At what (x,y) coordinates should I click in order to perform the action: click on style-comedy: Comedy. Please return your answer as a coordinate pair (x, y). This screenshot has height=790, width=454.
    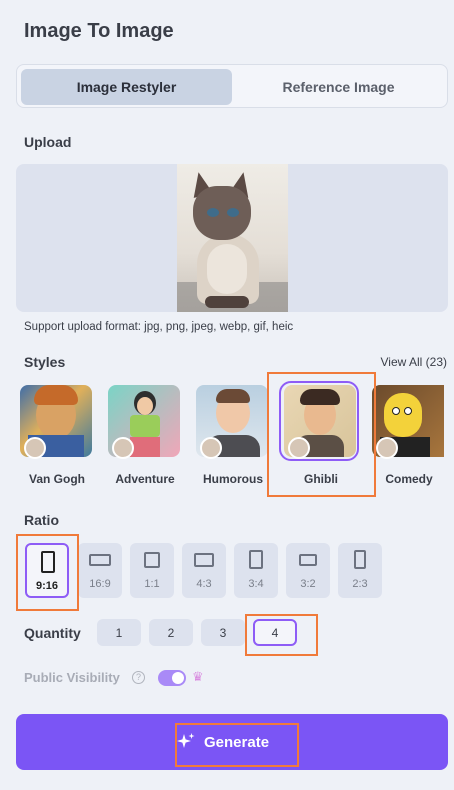
    Looking at the image, I should click on (409, 439).